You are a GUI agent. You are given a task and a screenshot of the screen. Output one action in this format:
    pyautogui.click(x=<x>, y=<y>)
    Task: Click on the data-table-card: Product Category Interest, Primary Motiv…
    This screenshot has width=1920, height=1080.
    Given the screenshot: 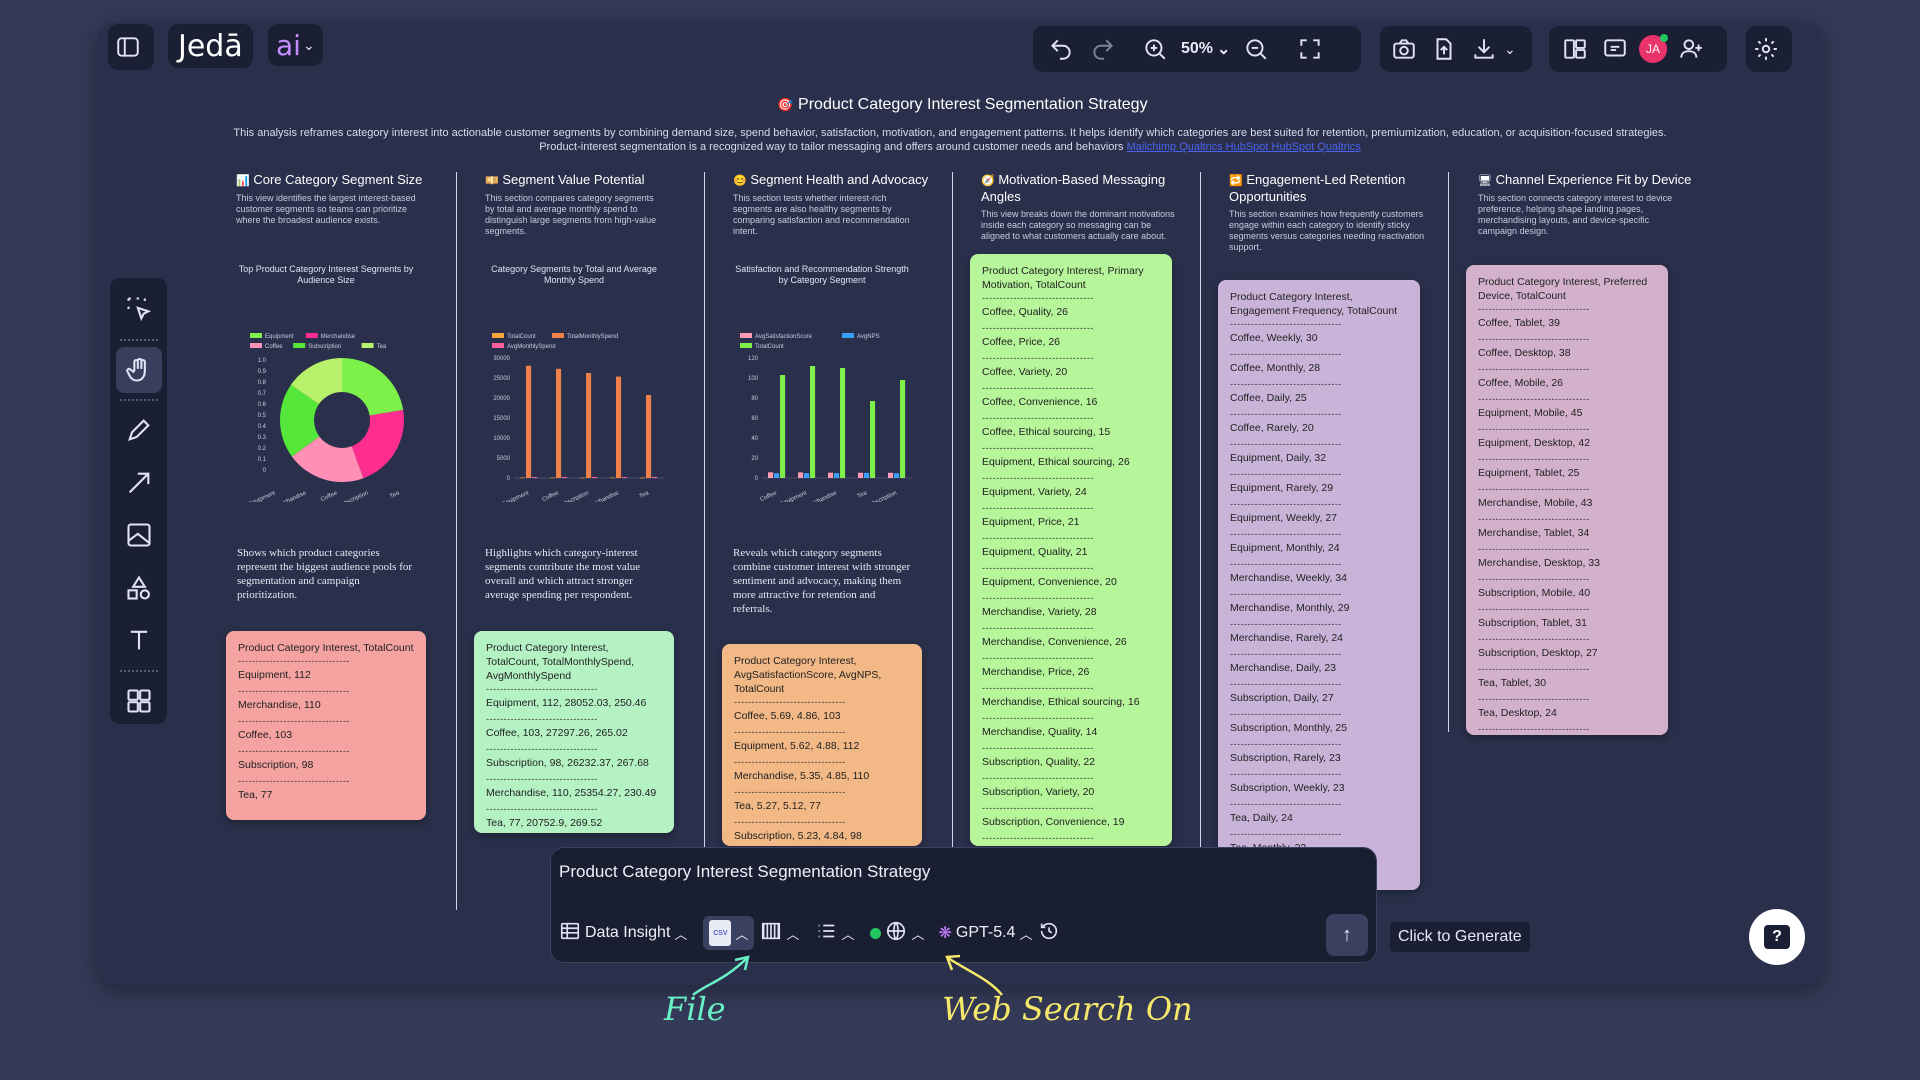 What is the action you would take?
    pyautogui.click(x=1071, y=550)
    